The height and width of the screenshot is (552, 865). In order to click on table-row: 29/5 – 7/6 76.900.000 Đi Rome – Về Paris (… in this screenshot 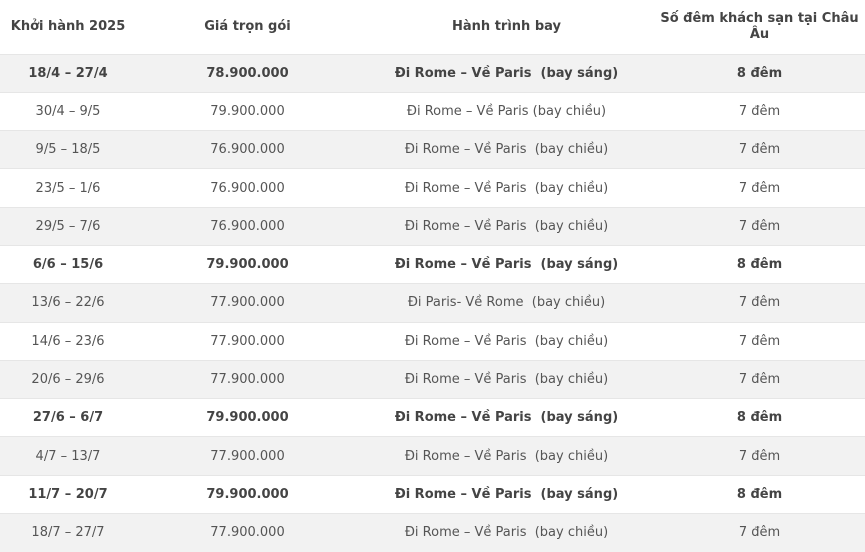, I will do `click(432, 226)`.